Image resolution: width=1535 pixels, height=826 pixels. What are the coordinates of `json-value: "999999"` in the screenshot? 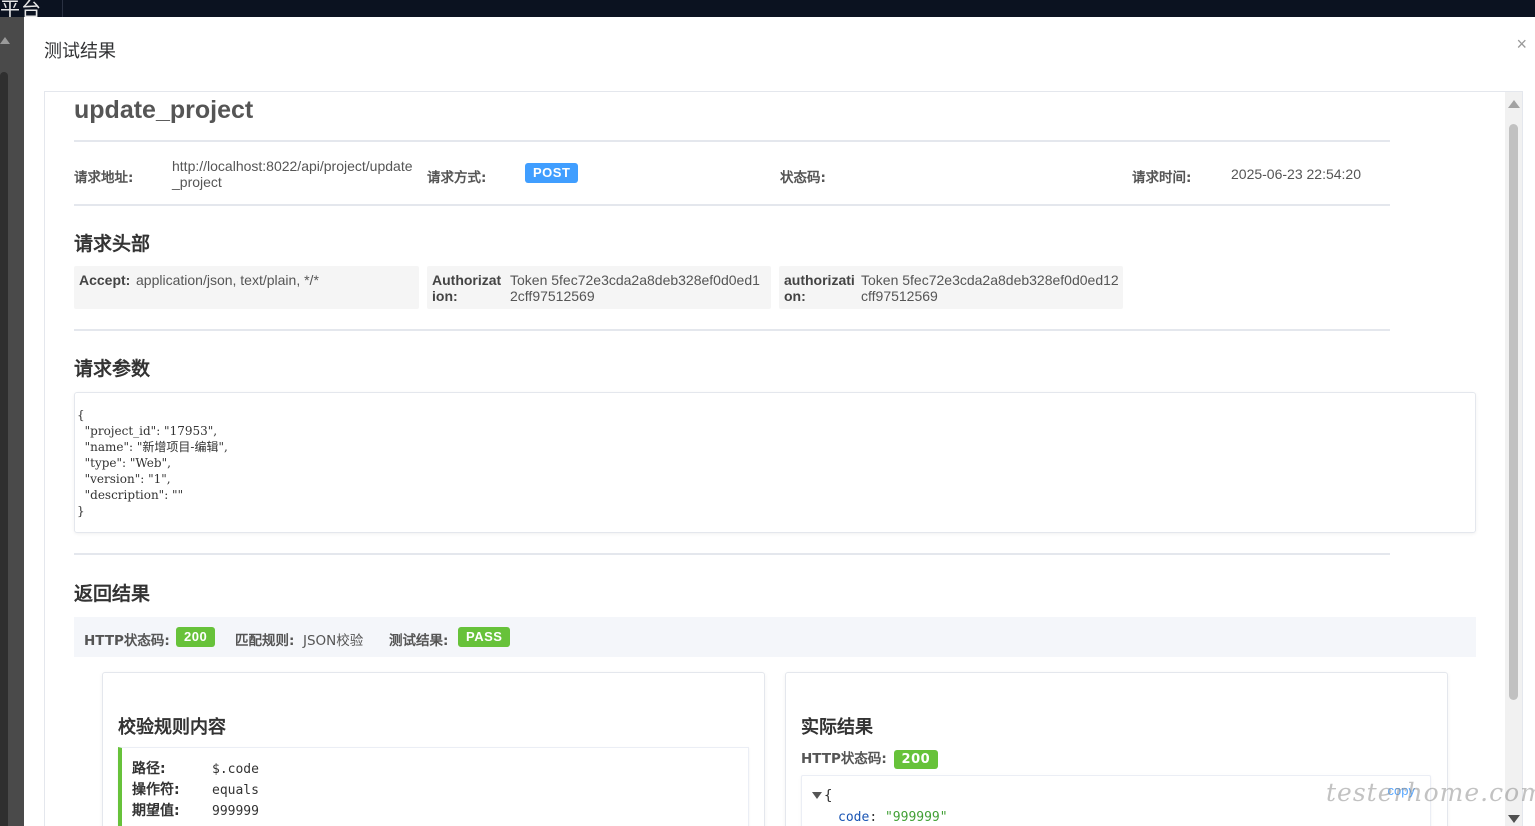 It's located at (916, 817).